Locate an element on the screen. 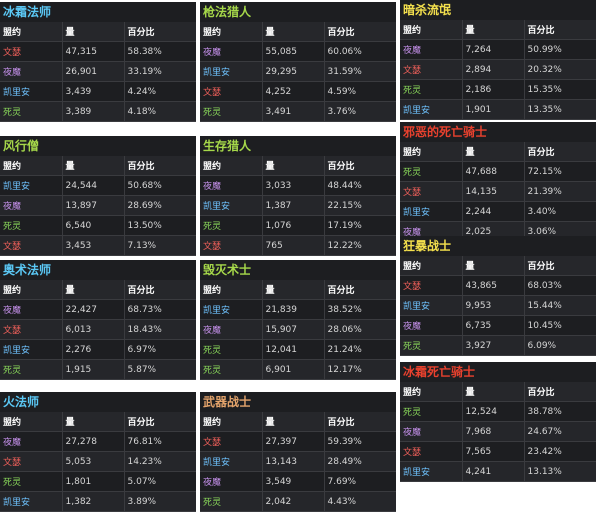 The height and width of the screenshot is (516, 600). percent-value: 13.50% is located at coordinates (159, 225).